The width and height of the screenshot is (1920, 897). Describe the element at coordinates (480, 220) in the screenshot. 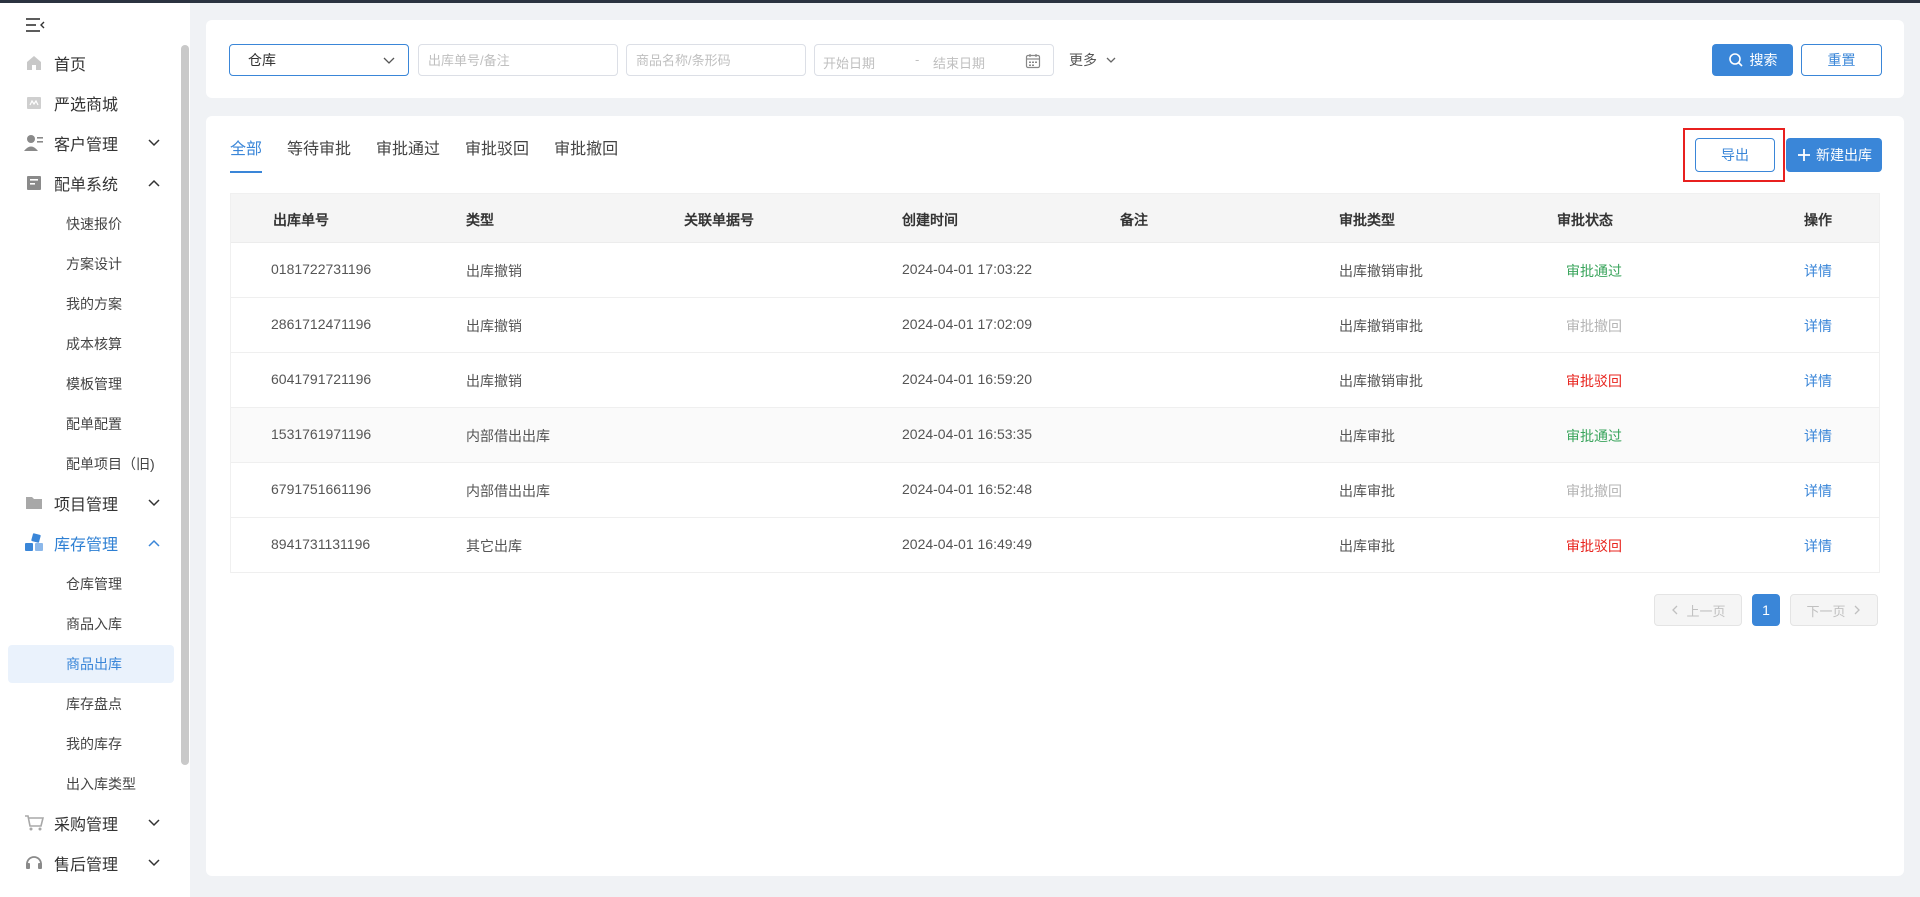

I see `column-header-type: 类型` at that location.